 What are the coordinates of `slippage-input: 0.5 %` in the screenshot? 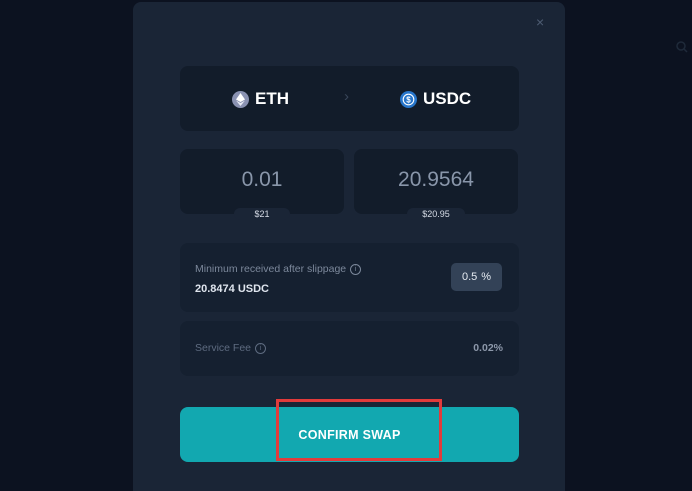 It's located at (476, 277).